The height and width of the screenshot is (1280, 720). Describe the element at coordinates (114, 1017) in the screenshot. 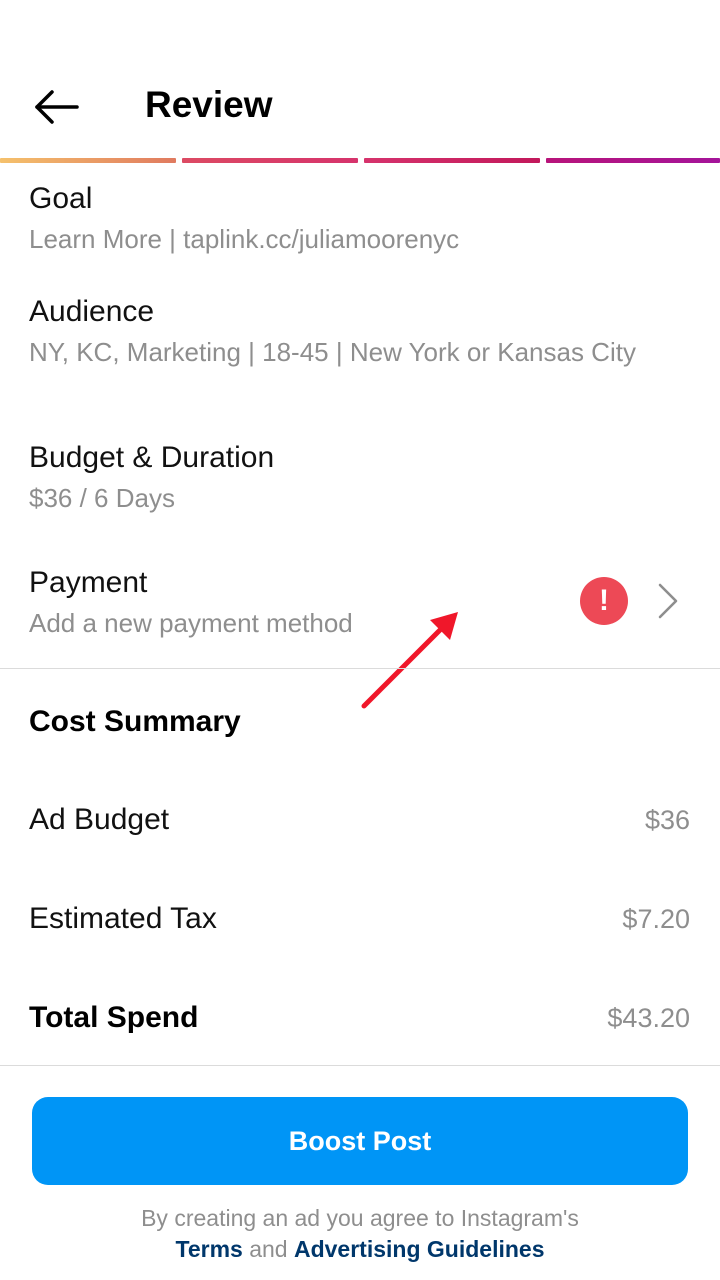

I see `total-spend-label: Total Spend` at that location.